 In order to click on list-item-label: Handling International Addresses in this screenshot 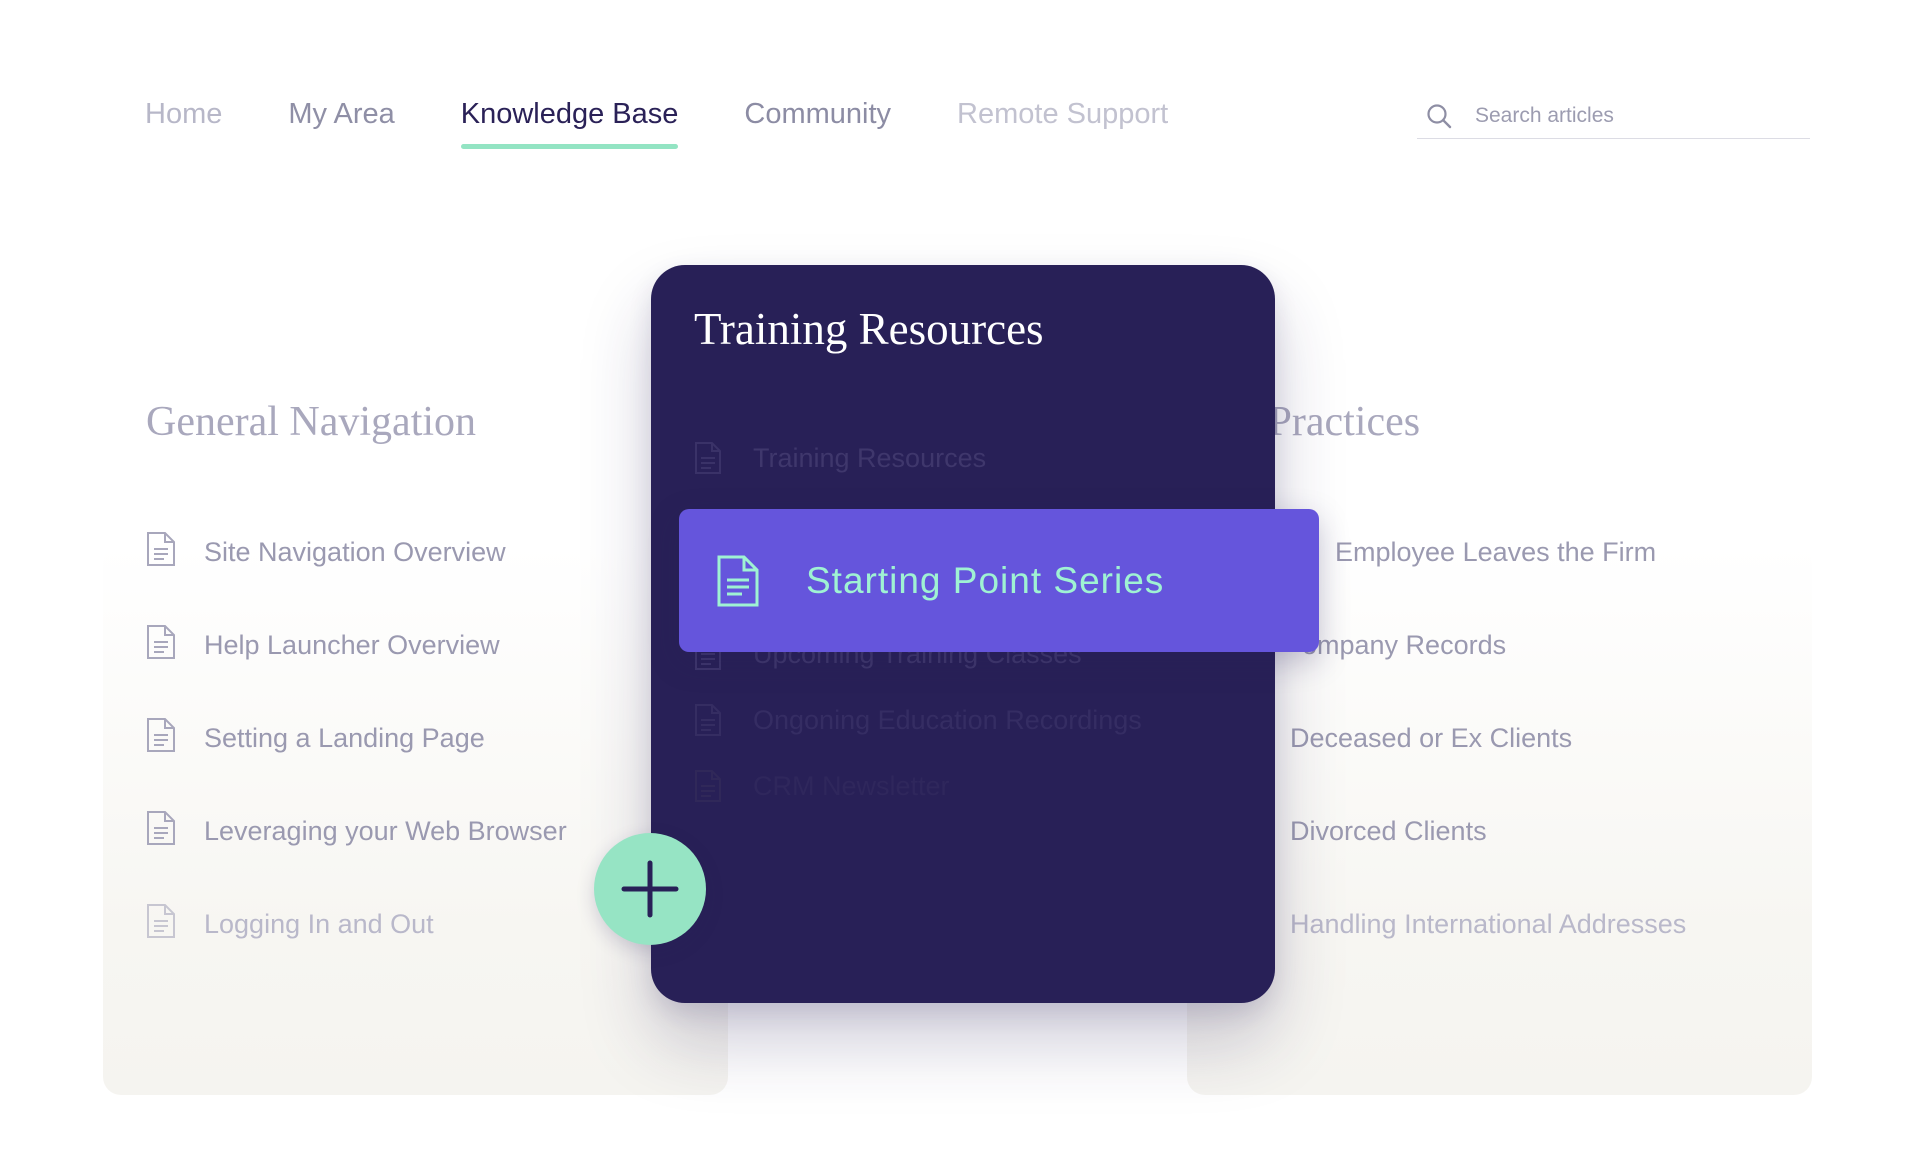, I will do `click(1488, 924)`.